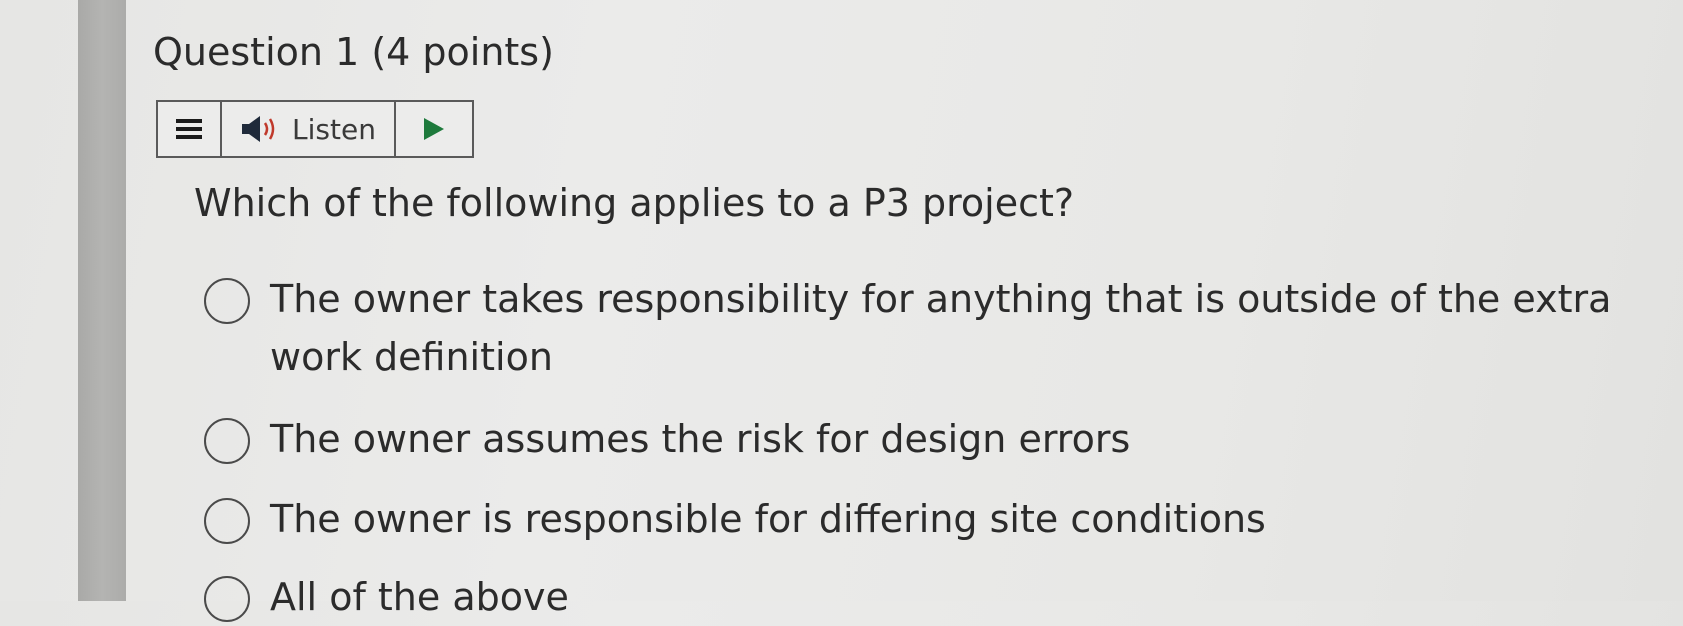 This screenshot has height=626, width=1683. I want to click on answer-option: All of the above, so click(386, 597).